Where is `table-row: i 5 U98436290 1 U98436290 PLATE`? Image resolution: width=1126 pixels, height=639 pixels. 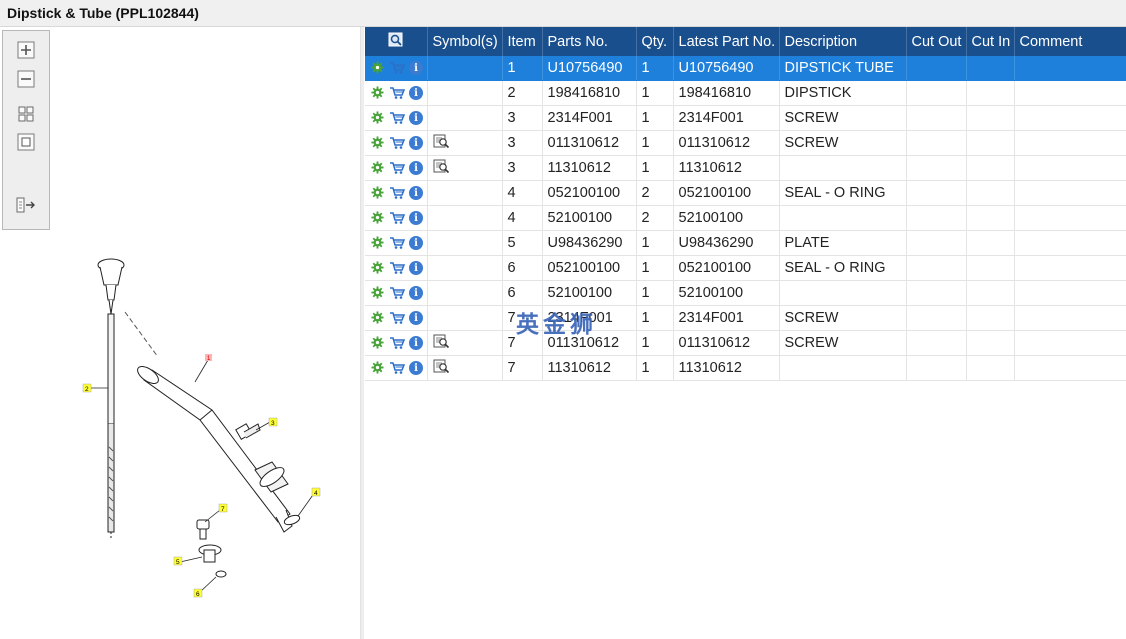 table-row: i 5 U98436290 1 U98436290 PLATE is located at coordinates (745, 243).